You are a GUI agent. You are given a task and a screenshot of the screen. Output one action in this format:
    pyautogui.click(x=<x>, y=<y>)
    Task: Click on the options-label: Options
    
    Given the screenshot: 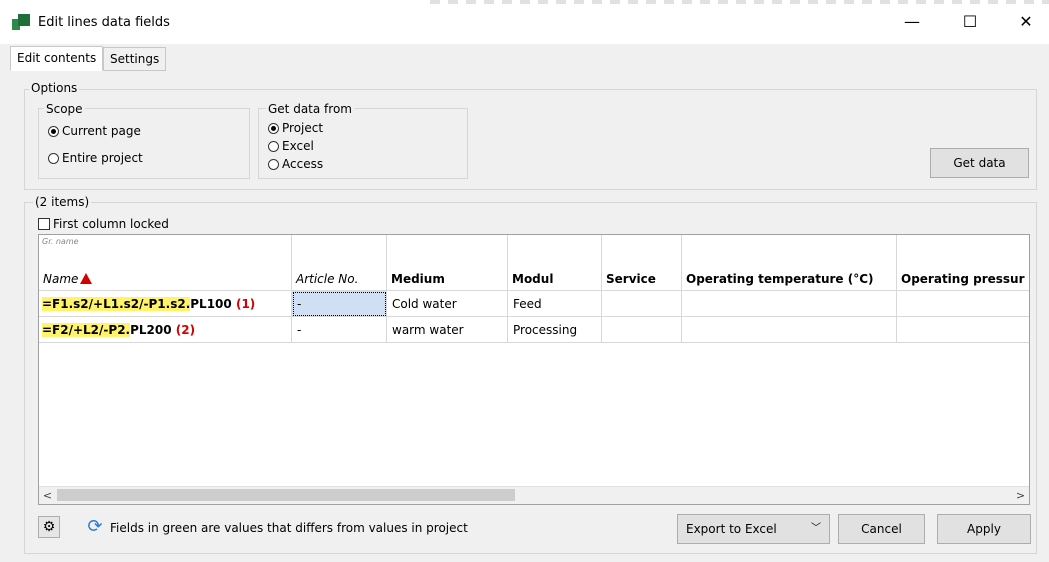 What is the action you would take?
    pyautogui.click(x=54, y=88)
    